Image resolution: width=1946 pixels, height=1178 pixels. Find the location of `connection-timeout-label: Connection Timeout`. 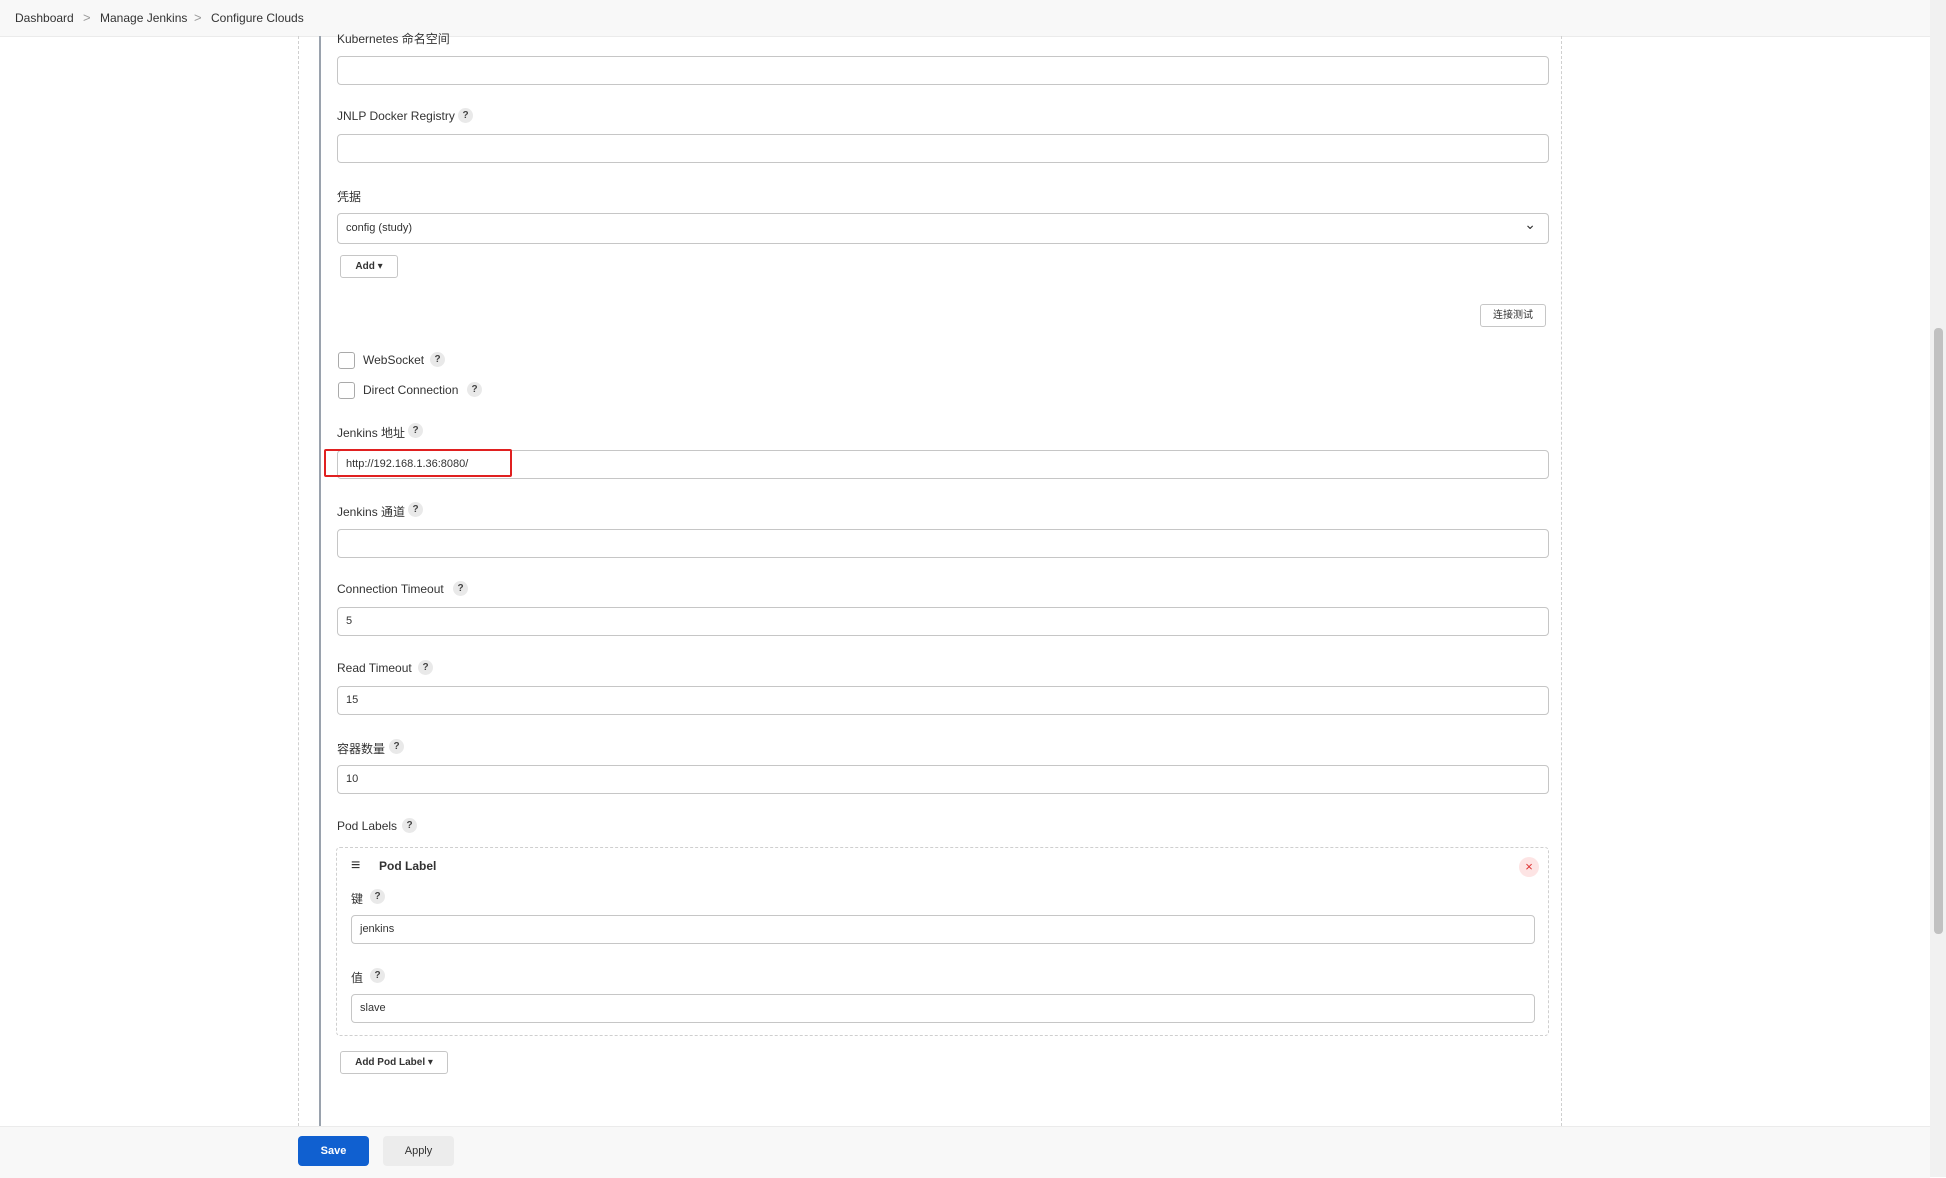

connection-timeout-label: Connection Timeout is located at coordinates (390, 589).